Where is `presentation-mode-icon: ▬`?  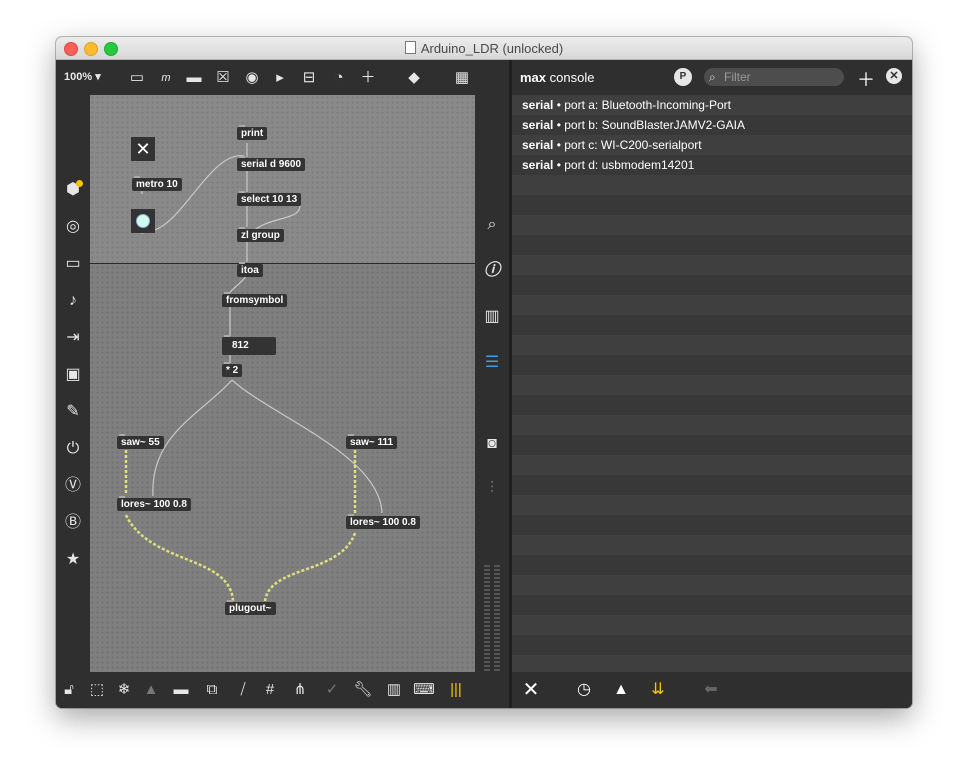
presentation-mode-icon: ▬ is located at coordinates (181, 690).